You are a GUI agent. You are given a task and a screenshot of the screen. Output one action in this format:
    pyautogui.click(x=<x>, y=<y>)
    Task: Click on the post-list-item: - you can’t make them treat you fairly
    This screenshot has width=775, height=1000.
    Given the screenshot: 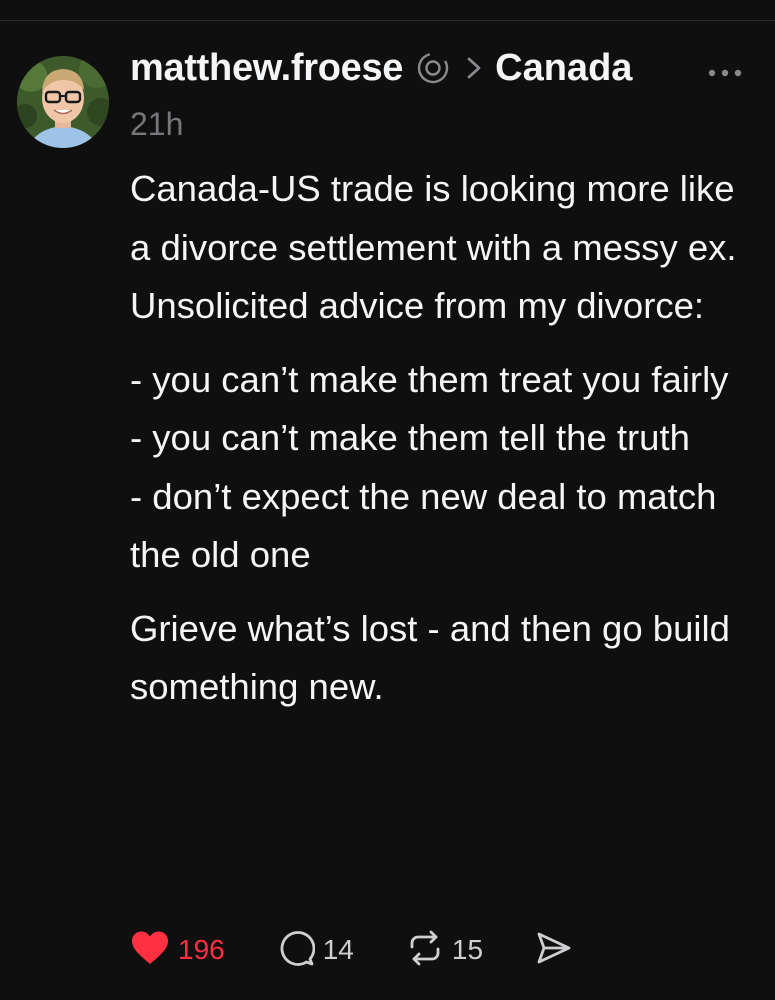 What is the action you would take?
    pyautogui.click(x=429, y=379)
    